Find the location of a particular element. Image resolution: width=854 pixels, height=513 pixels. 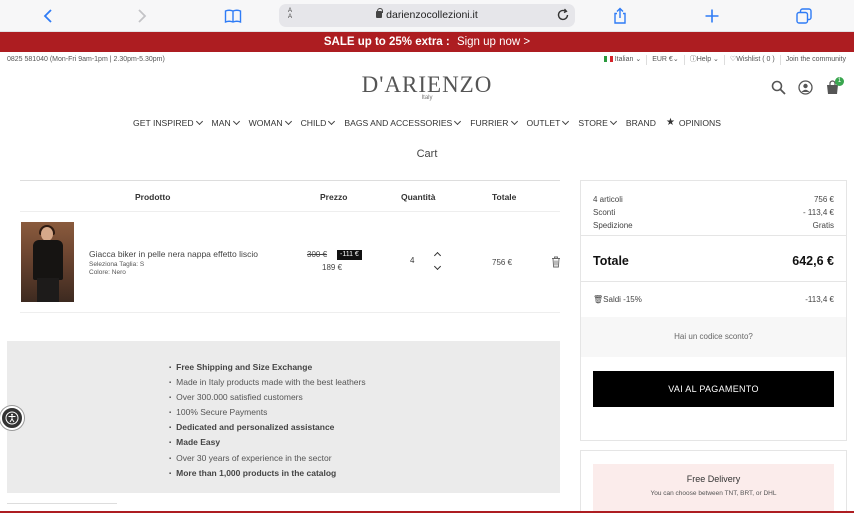

trash-icon: 🗑 is located at coordinates (598, 299).